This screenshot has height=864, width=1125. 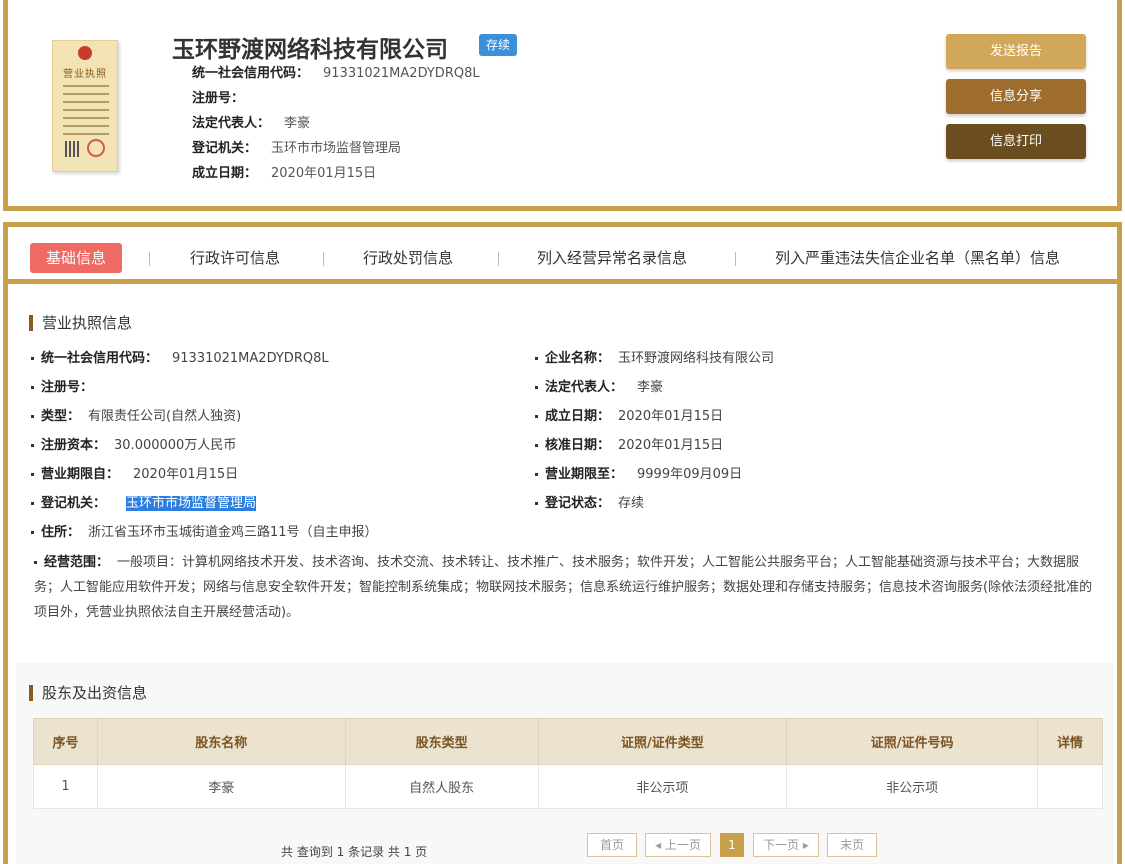 I want to click on col-header: 股东类型, so click(x=441, y=741).